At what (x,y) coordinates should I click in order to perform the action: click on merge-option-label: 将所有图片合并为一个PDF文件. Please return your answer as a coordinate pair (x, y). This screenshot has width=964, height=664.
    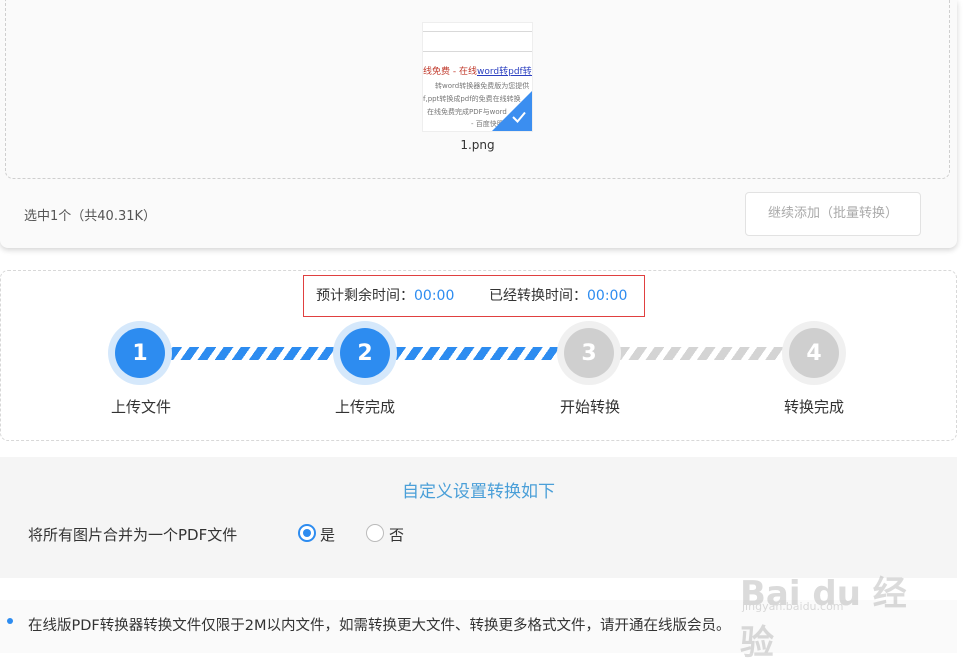
    Looking at the image, I should click on (133, 535).